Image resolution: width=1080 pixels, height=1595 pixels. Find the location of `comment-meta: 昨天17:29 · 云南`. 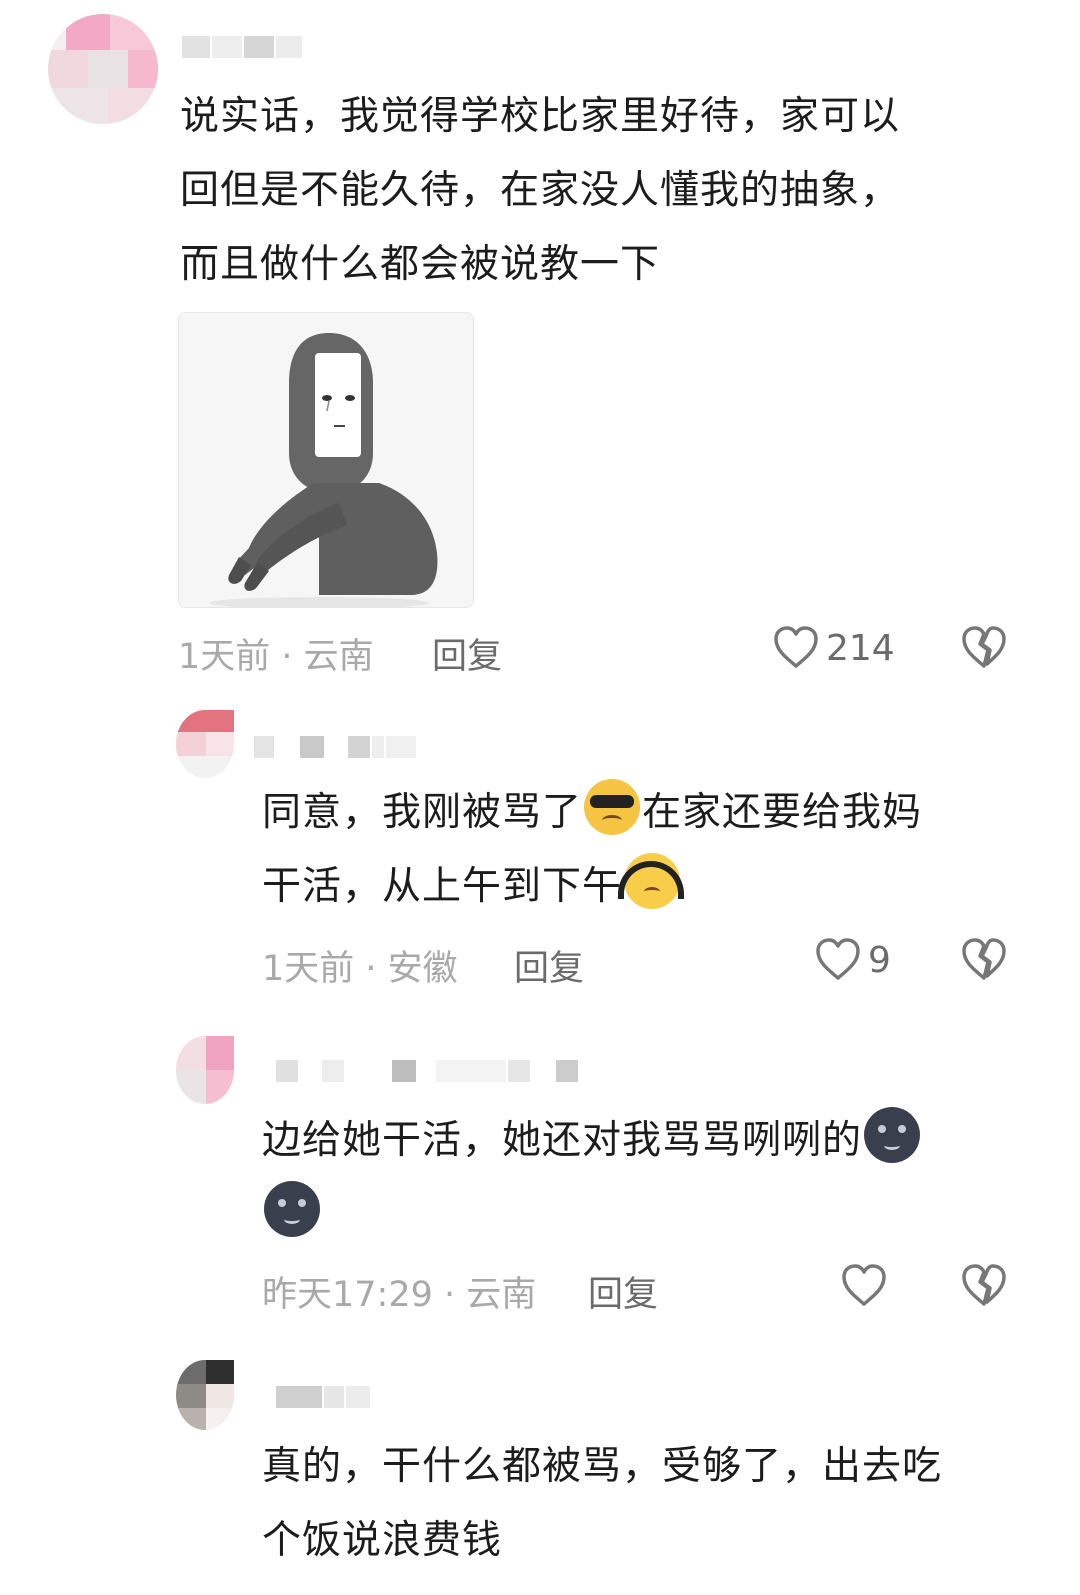

comment-meta: 昨天17:29 · 云南 is located at coordinates (399, 1295).